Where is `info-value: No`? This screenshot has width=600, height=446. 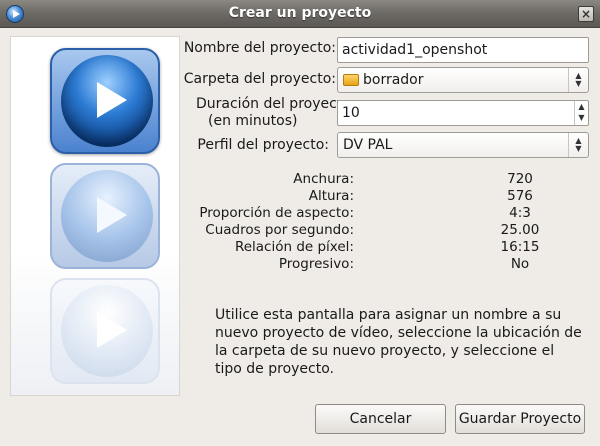
info-value: No is located at coordinates (520, 264).